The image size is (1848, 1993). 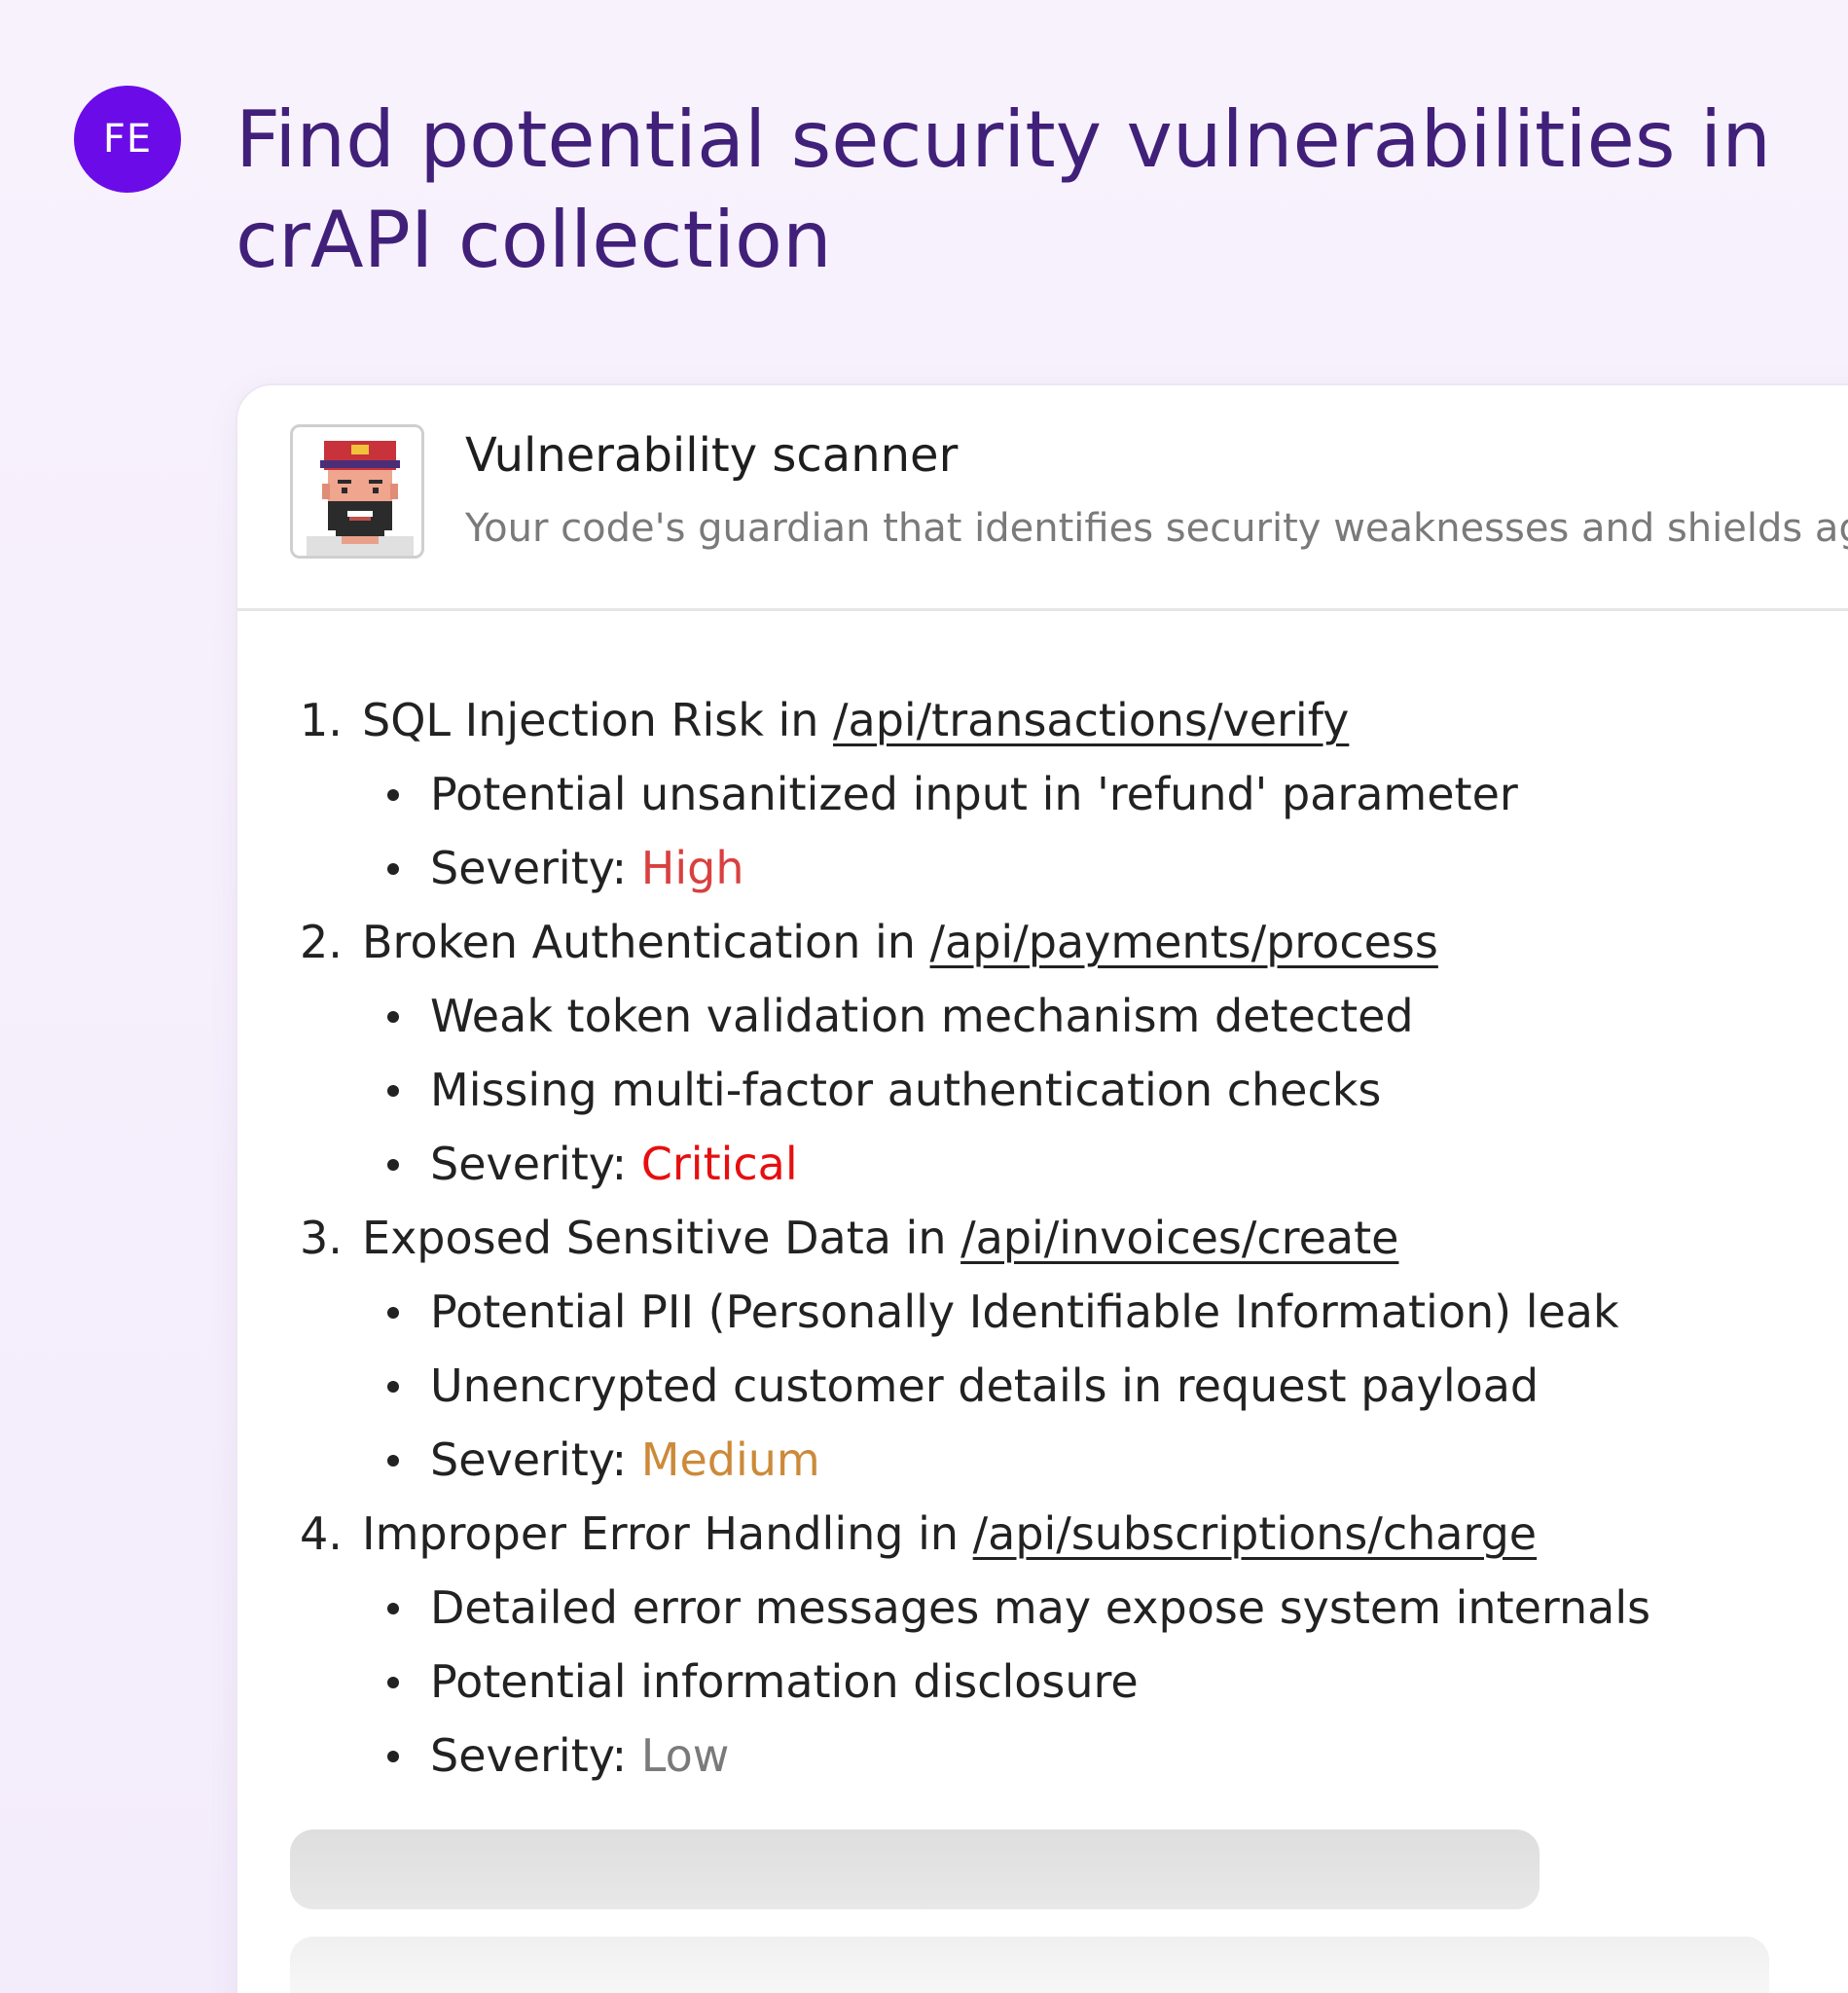 What do you see at coordinates (598, 720) in the screenshot?
I see `finding-title-text: SQL Injection Risk in` at bounding box center [598, 720].